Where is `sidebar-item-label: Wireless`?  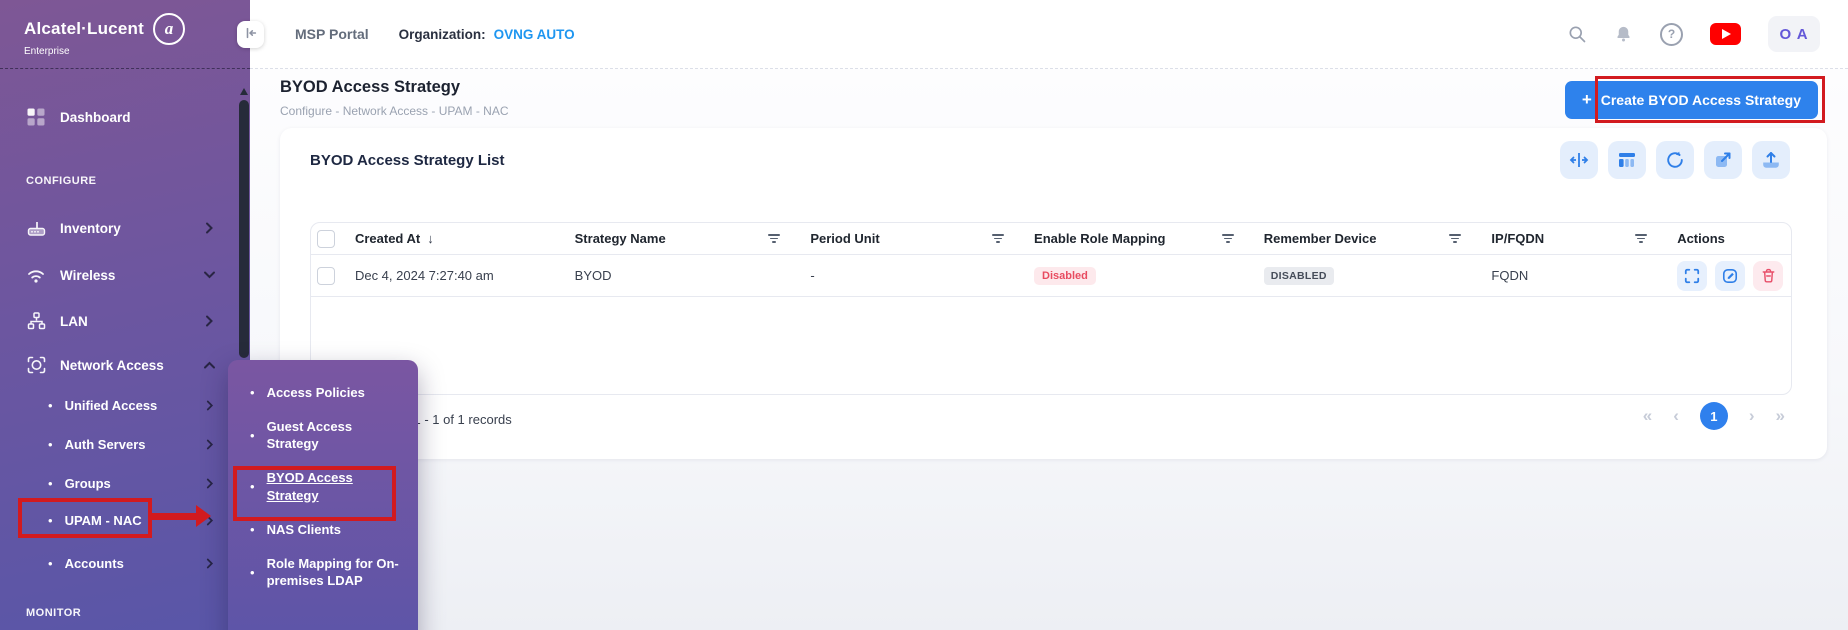
sidebar-item-label: Wireless is located at coordinates (88, 275).